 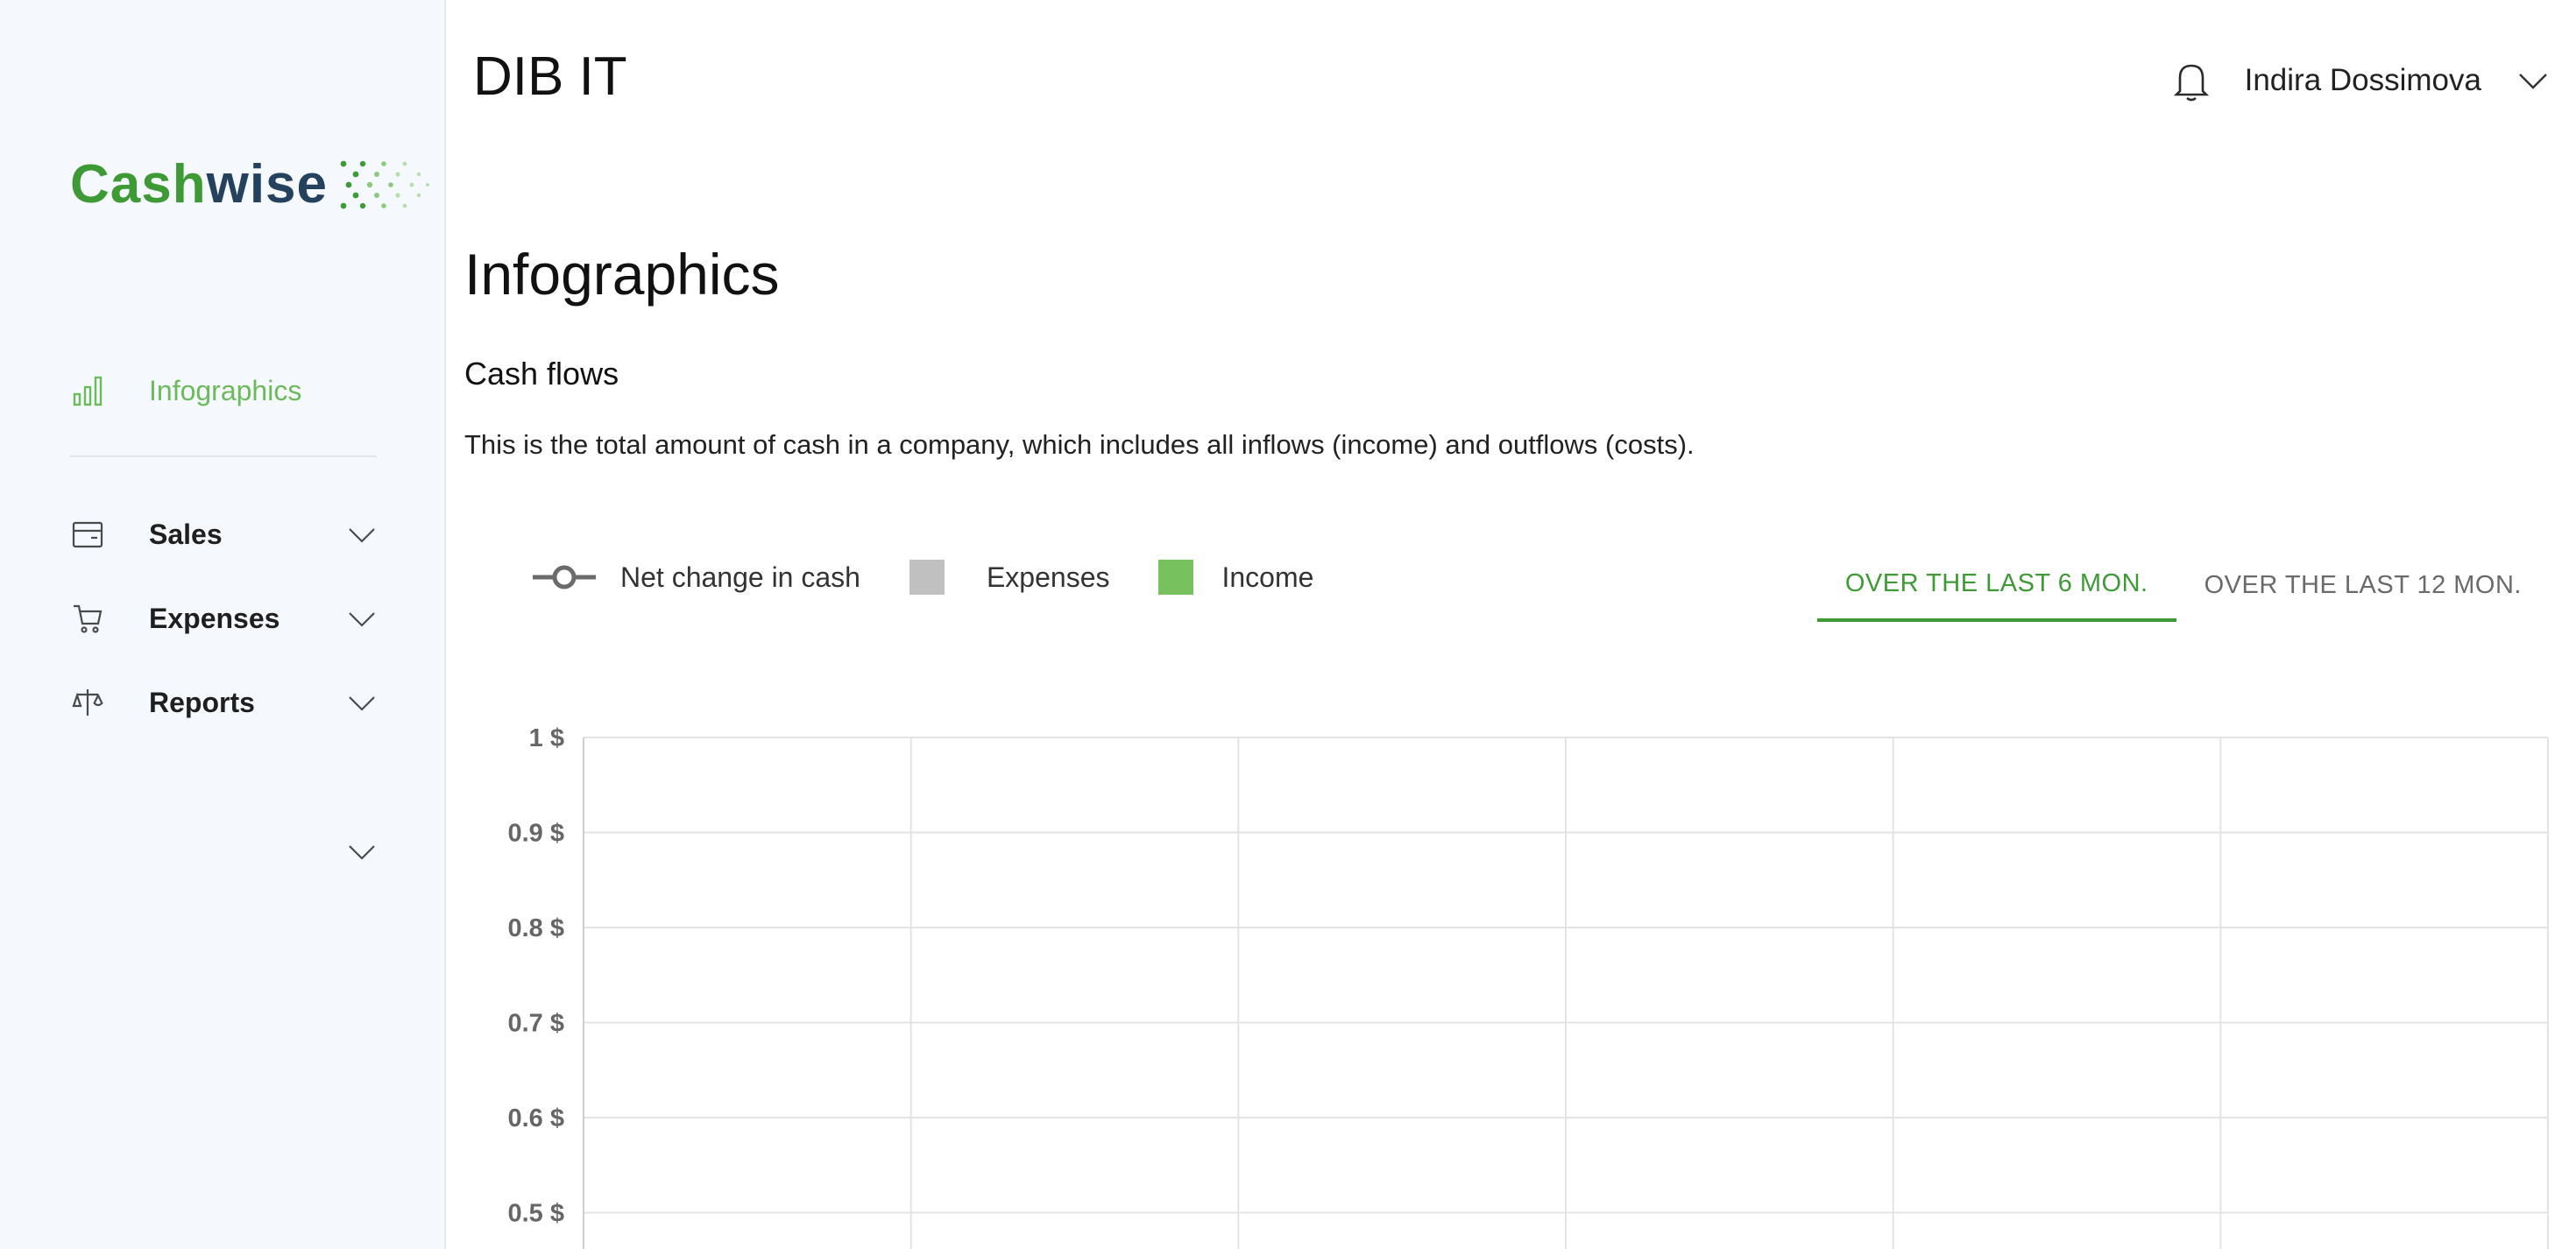 I want to click on sidebar-item-sales: Sales, so click(x=223, y=534).